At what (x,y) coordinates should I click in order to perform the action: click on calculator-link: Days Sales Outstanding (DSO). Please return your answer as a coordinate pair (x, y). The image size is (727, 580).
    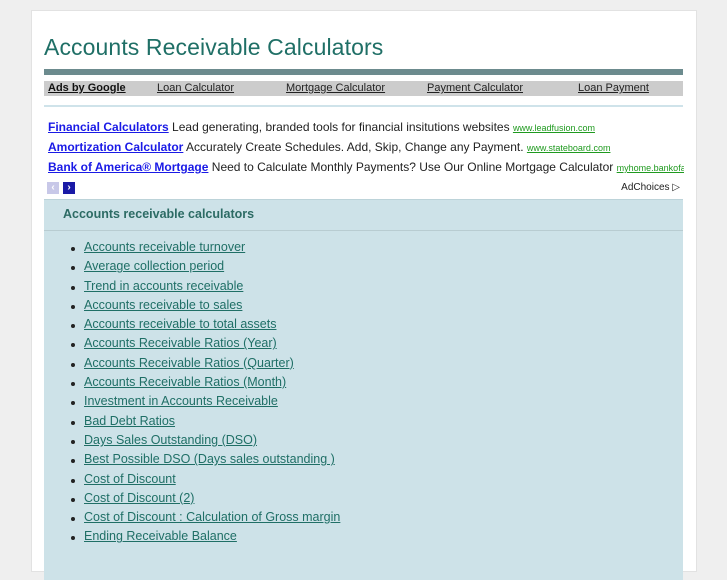
    Looking at the image, I should click on (170, 440).